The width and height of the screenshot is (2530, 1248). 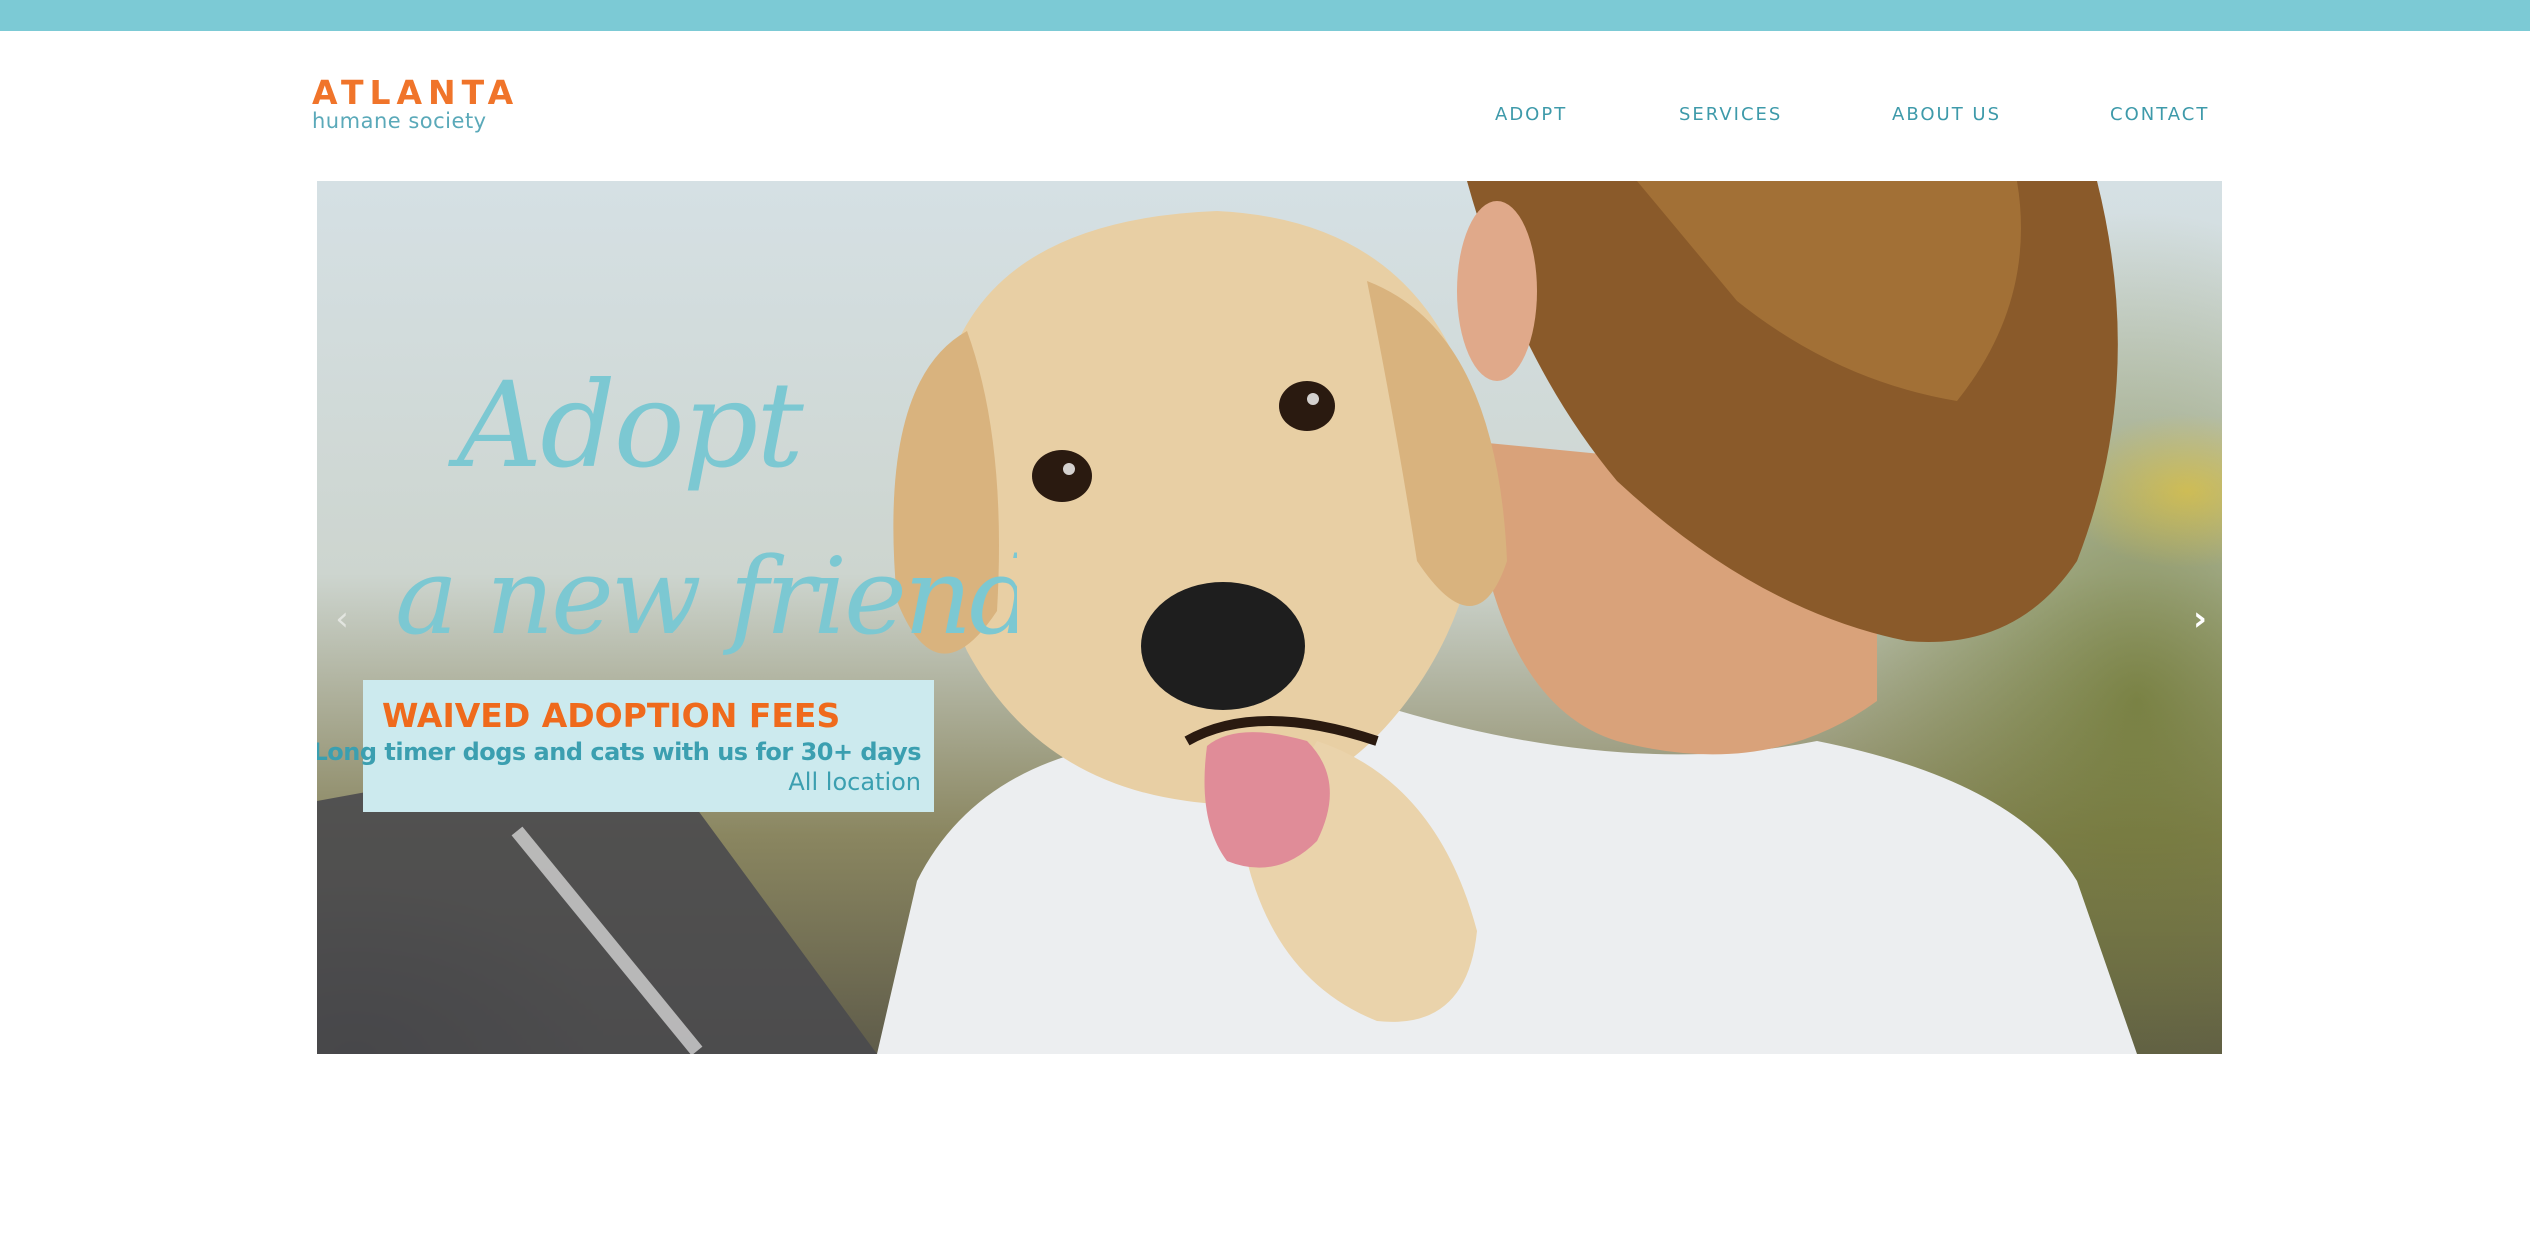 I want to click on nav-item-about-us: ABOUT US, so click(x=1946, y=114).